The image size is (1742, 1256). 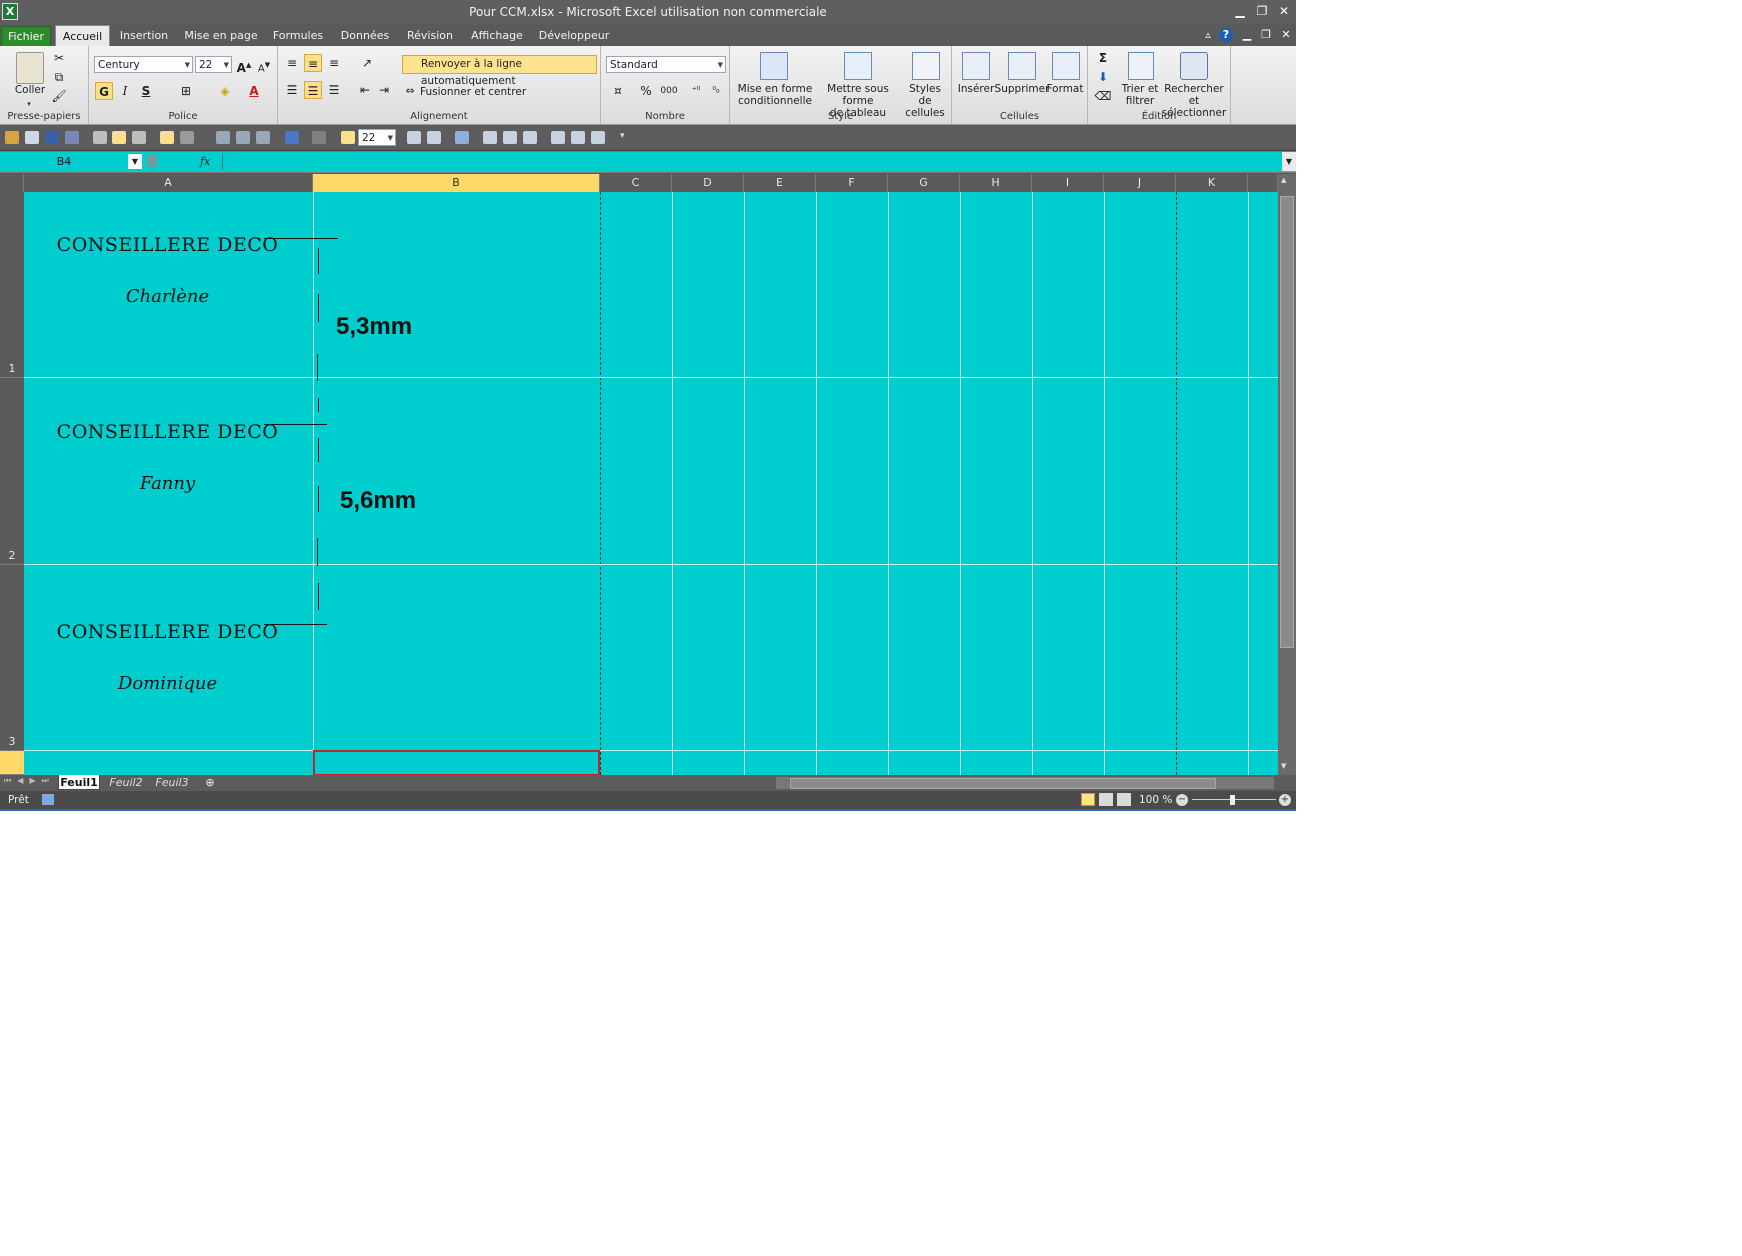 I want to click on name-box: B4, so click(x=64, y=161).